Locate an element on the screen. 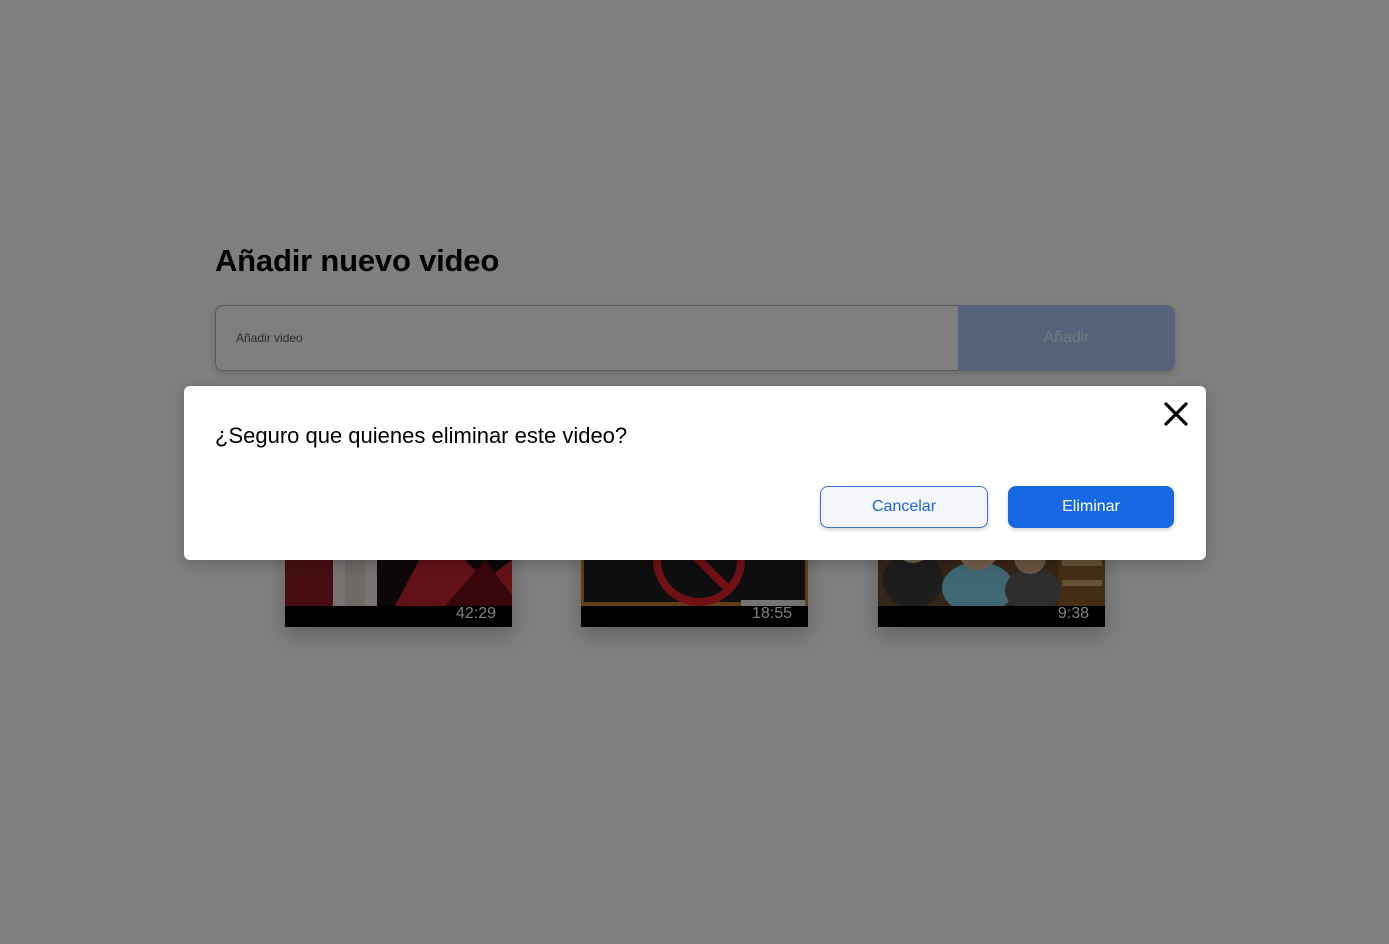 The height and width of the screenshot is (944, 1389). dialog-message: ¿Seguro que quienes eliminar este video? is located at coordinates (421, 435).